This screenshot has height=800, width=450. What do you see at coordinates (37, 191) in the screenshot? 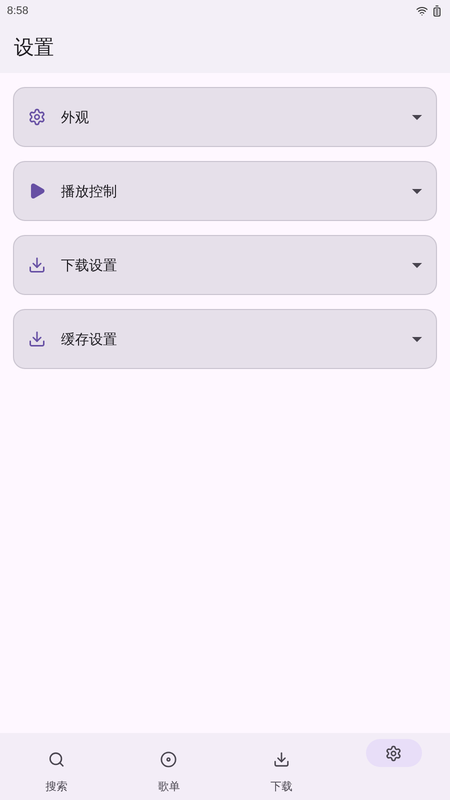
I see `play-icon` at bounding box center [37, 191].